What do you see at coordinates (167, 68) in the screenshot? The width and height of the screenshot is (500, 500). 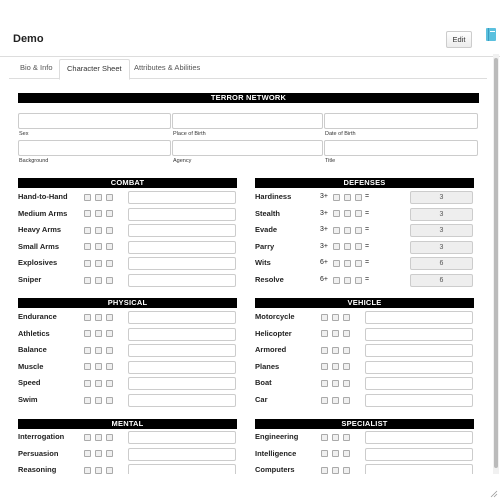 I see `tab-attributes-abilities: Attributes & Abilities` at bounding box center [167, 68].